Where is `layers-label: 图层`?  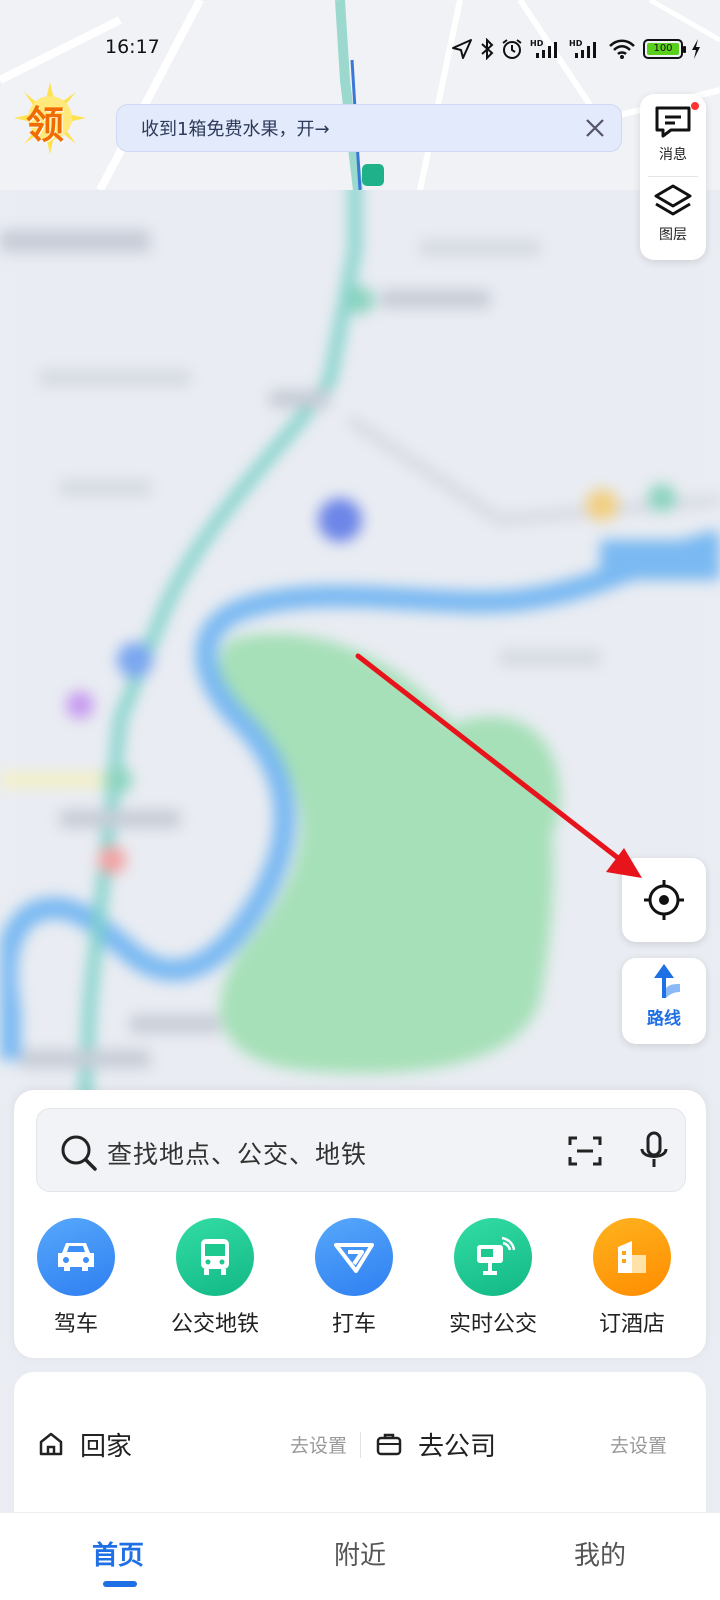 layers-label: 图层 is located at coordinates (673, 235).